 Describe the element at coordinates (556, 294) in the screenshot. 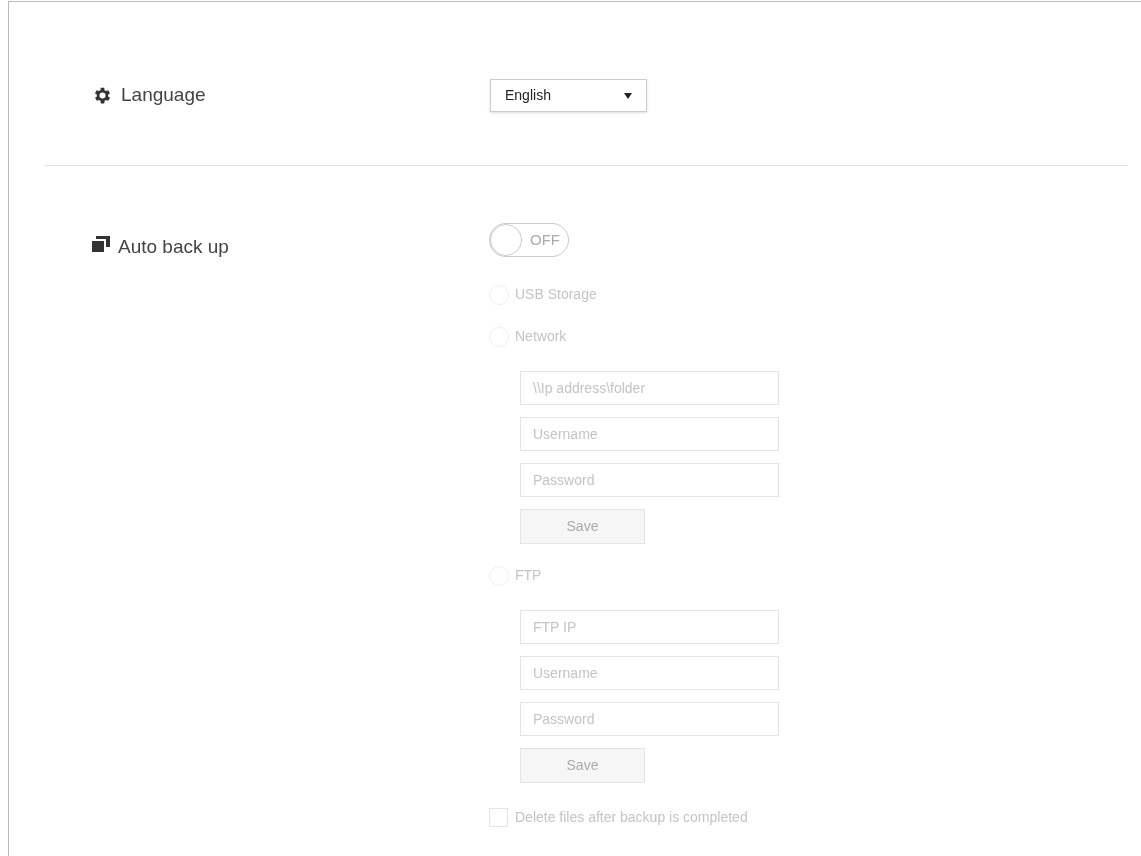

I see `radio-label: USB Storage` at that location.